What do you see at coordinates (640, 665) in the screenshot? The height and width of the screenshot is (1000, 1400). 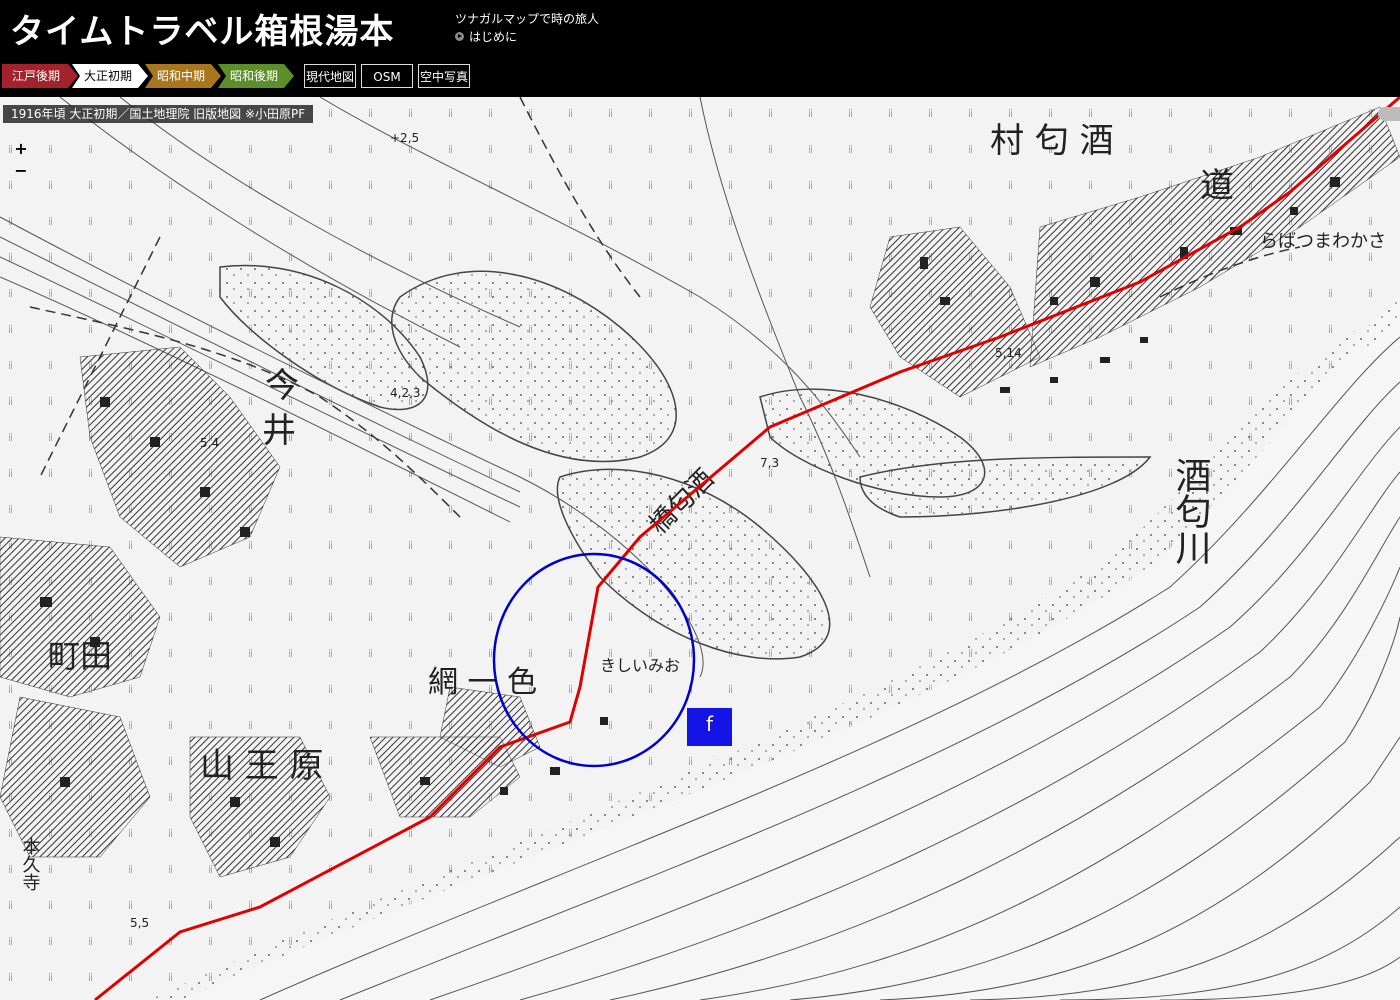 I see `label-kishii: きしいみお` at bounding box center [640, 665].